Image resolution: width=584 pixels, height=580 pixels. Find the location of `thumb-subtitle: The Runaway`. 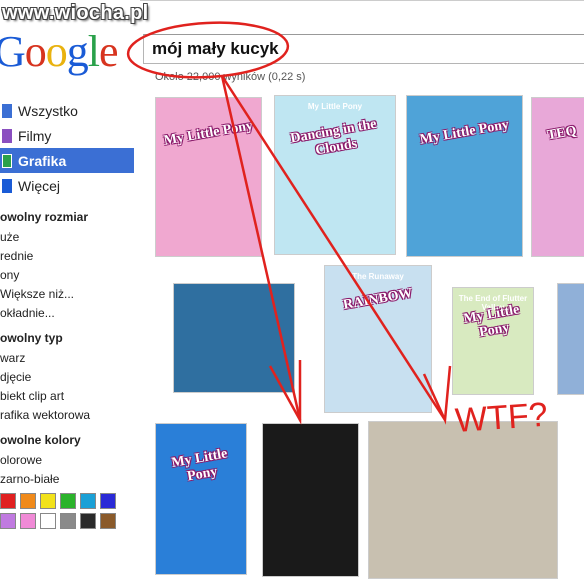

thumb-subtitle: The Runaway is located at coordinates (378, 276).